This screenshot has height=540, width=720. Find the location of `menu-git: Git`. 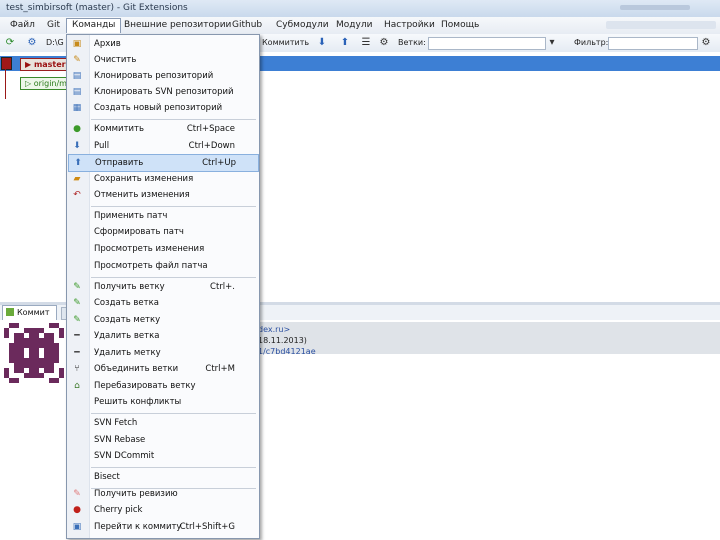

menu-git: Git is located at coordinates (53, 25).